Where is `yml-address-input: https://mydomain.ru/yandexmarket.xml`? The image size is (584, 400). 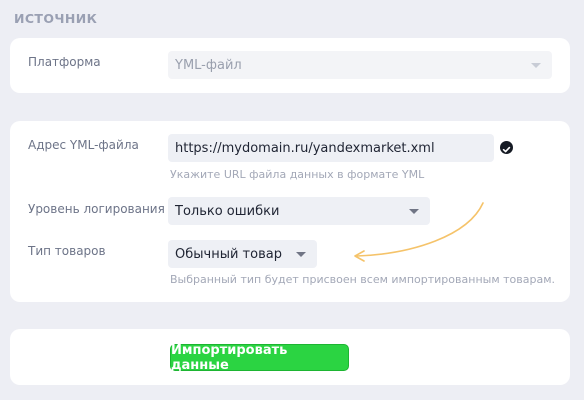
yml-address-input: https://mydomain.ru/yandexmarket.xml is located at coordinates (331, 148).